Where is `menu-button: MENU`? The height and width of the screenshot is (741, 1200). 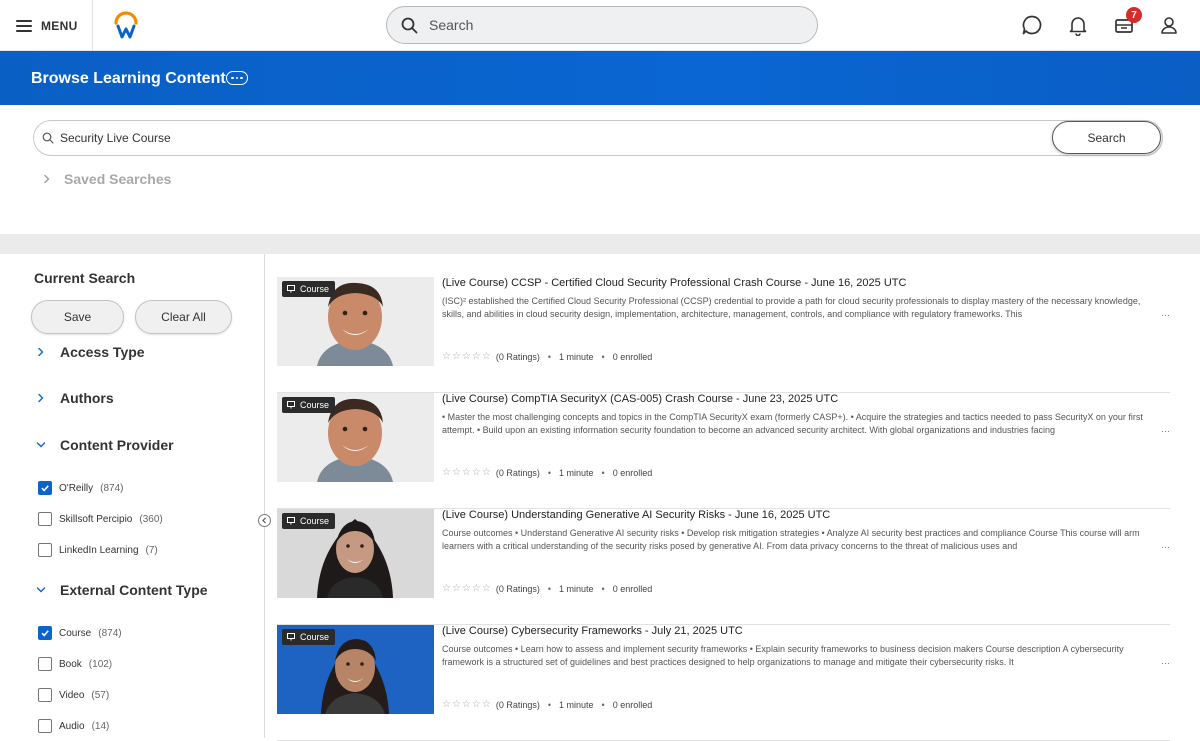 menu-button: MENU is located at coordinates (46, 25).